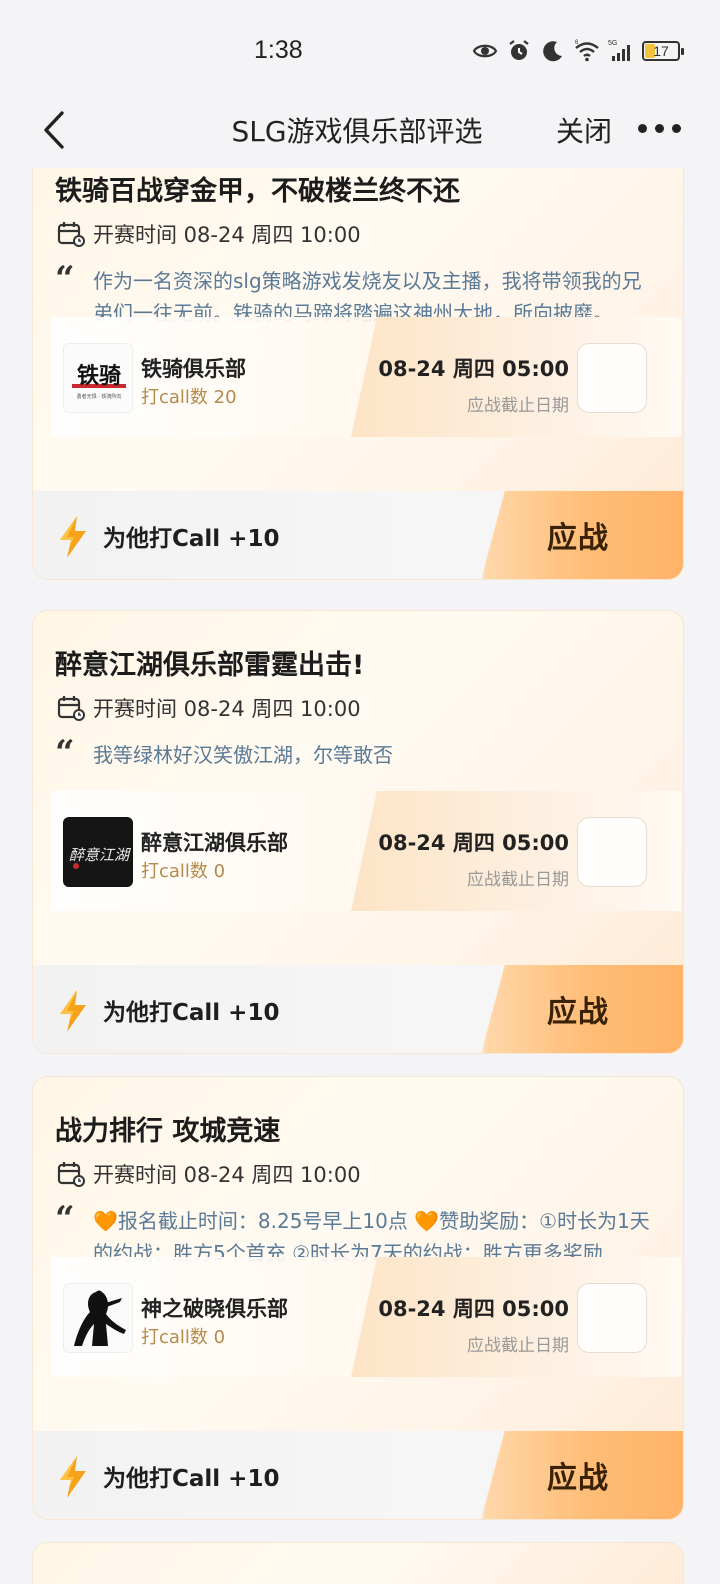 The image size is (720, 1584). I want to click on wifi-icon: 6, so click(587, 51).